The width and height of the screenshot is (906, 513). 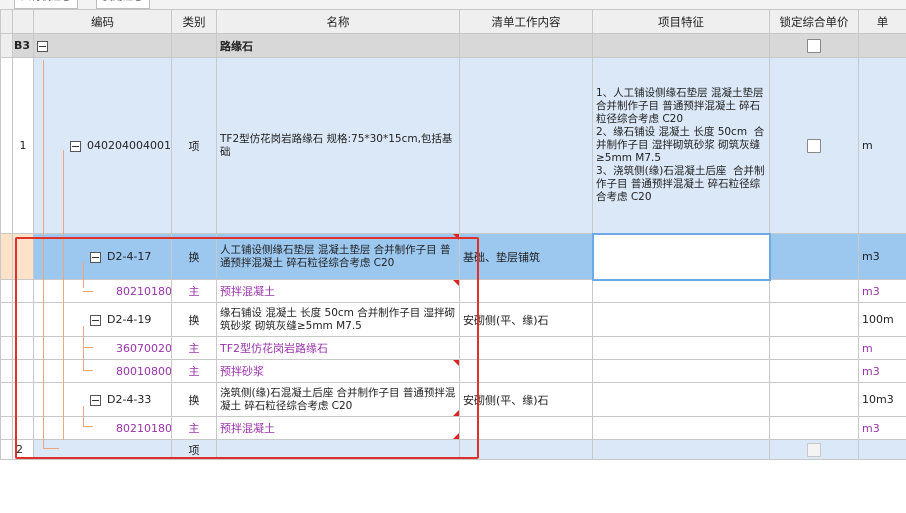 I want to click on category-header: 类别, so click(x=194, y=21).